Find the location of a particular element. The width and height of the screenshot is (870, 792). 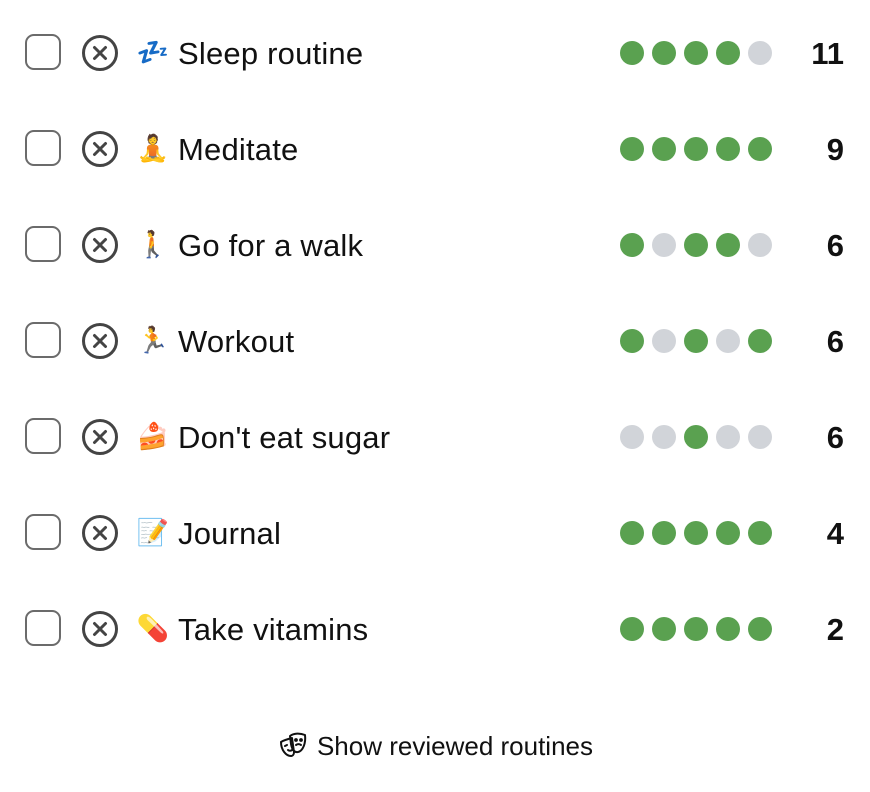

routine-label: Journal is located at coordinates (230, 533).